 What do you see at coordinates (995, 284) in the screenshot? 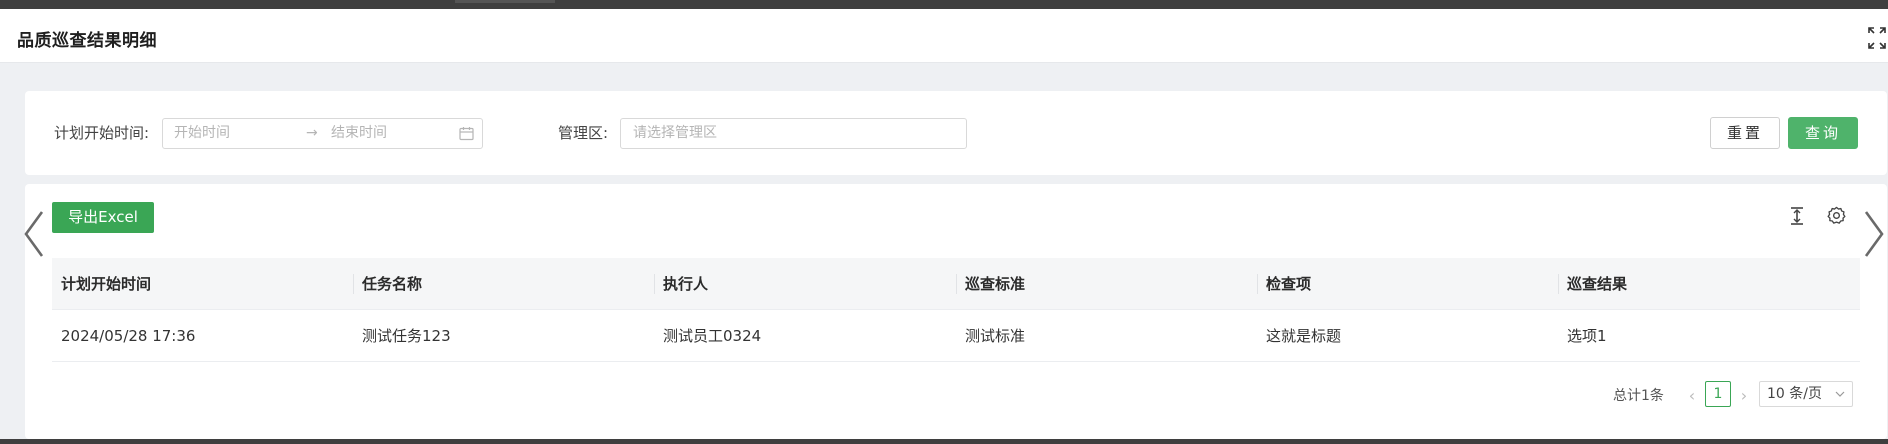
I see `column-header: 巡查标准` at bounding box center [995, 284].